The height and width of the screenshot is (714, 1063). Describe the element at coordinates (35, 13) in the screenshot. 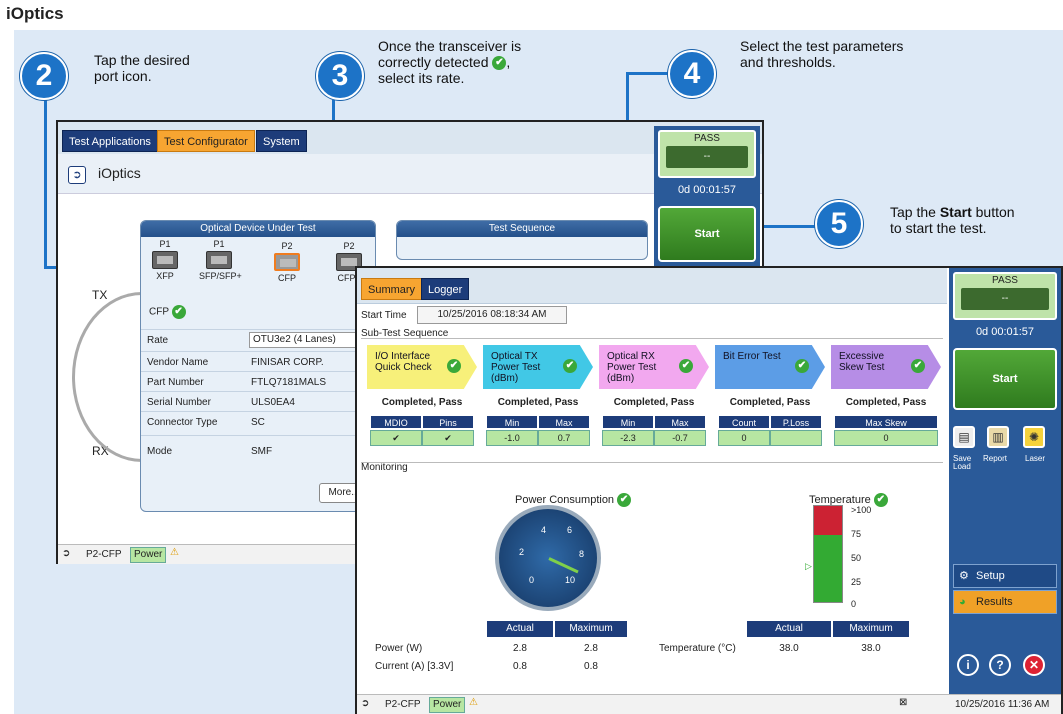

I see `page-title: iOptics` at that location.